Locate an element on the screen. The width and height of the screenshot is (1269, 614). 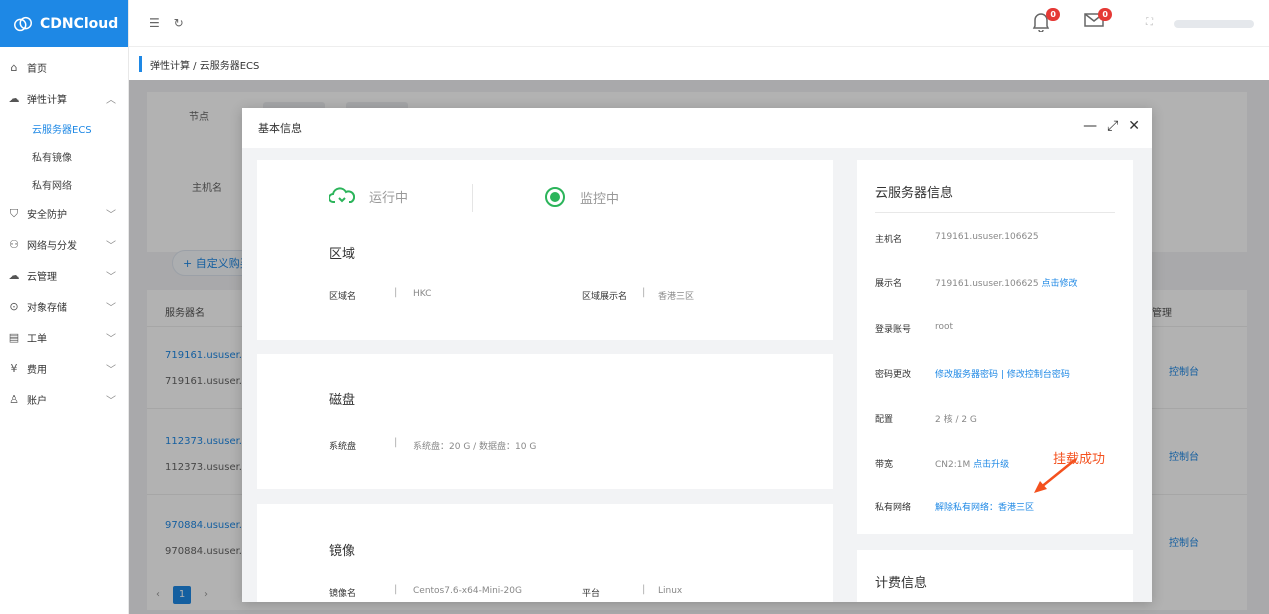
sidebar-item-network: ⚇ 网络与分发 ﹀ is located at coordinates (64, 244).